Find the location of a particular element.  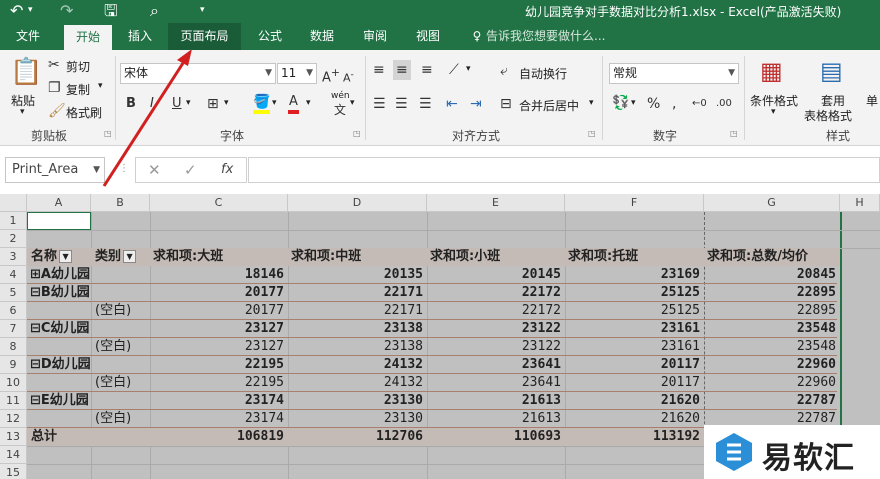

watermark-text: 易软汇 is located at coordinates (808, 458).